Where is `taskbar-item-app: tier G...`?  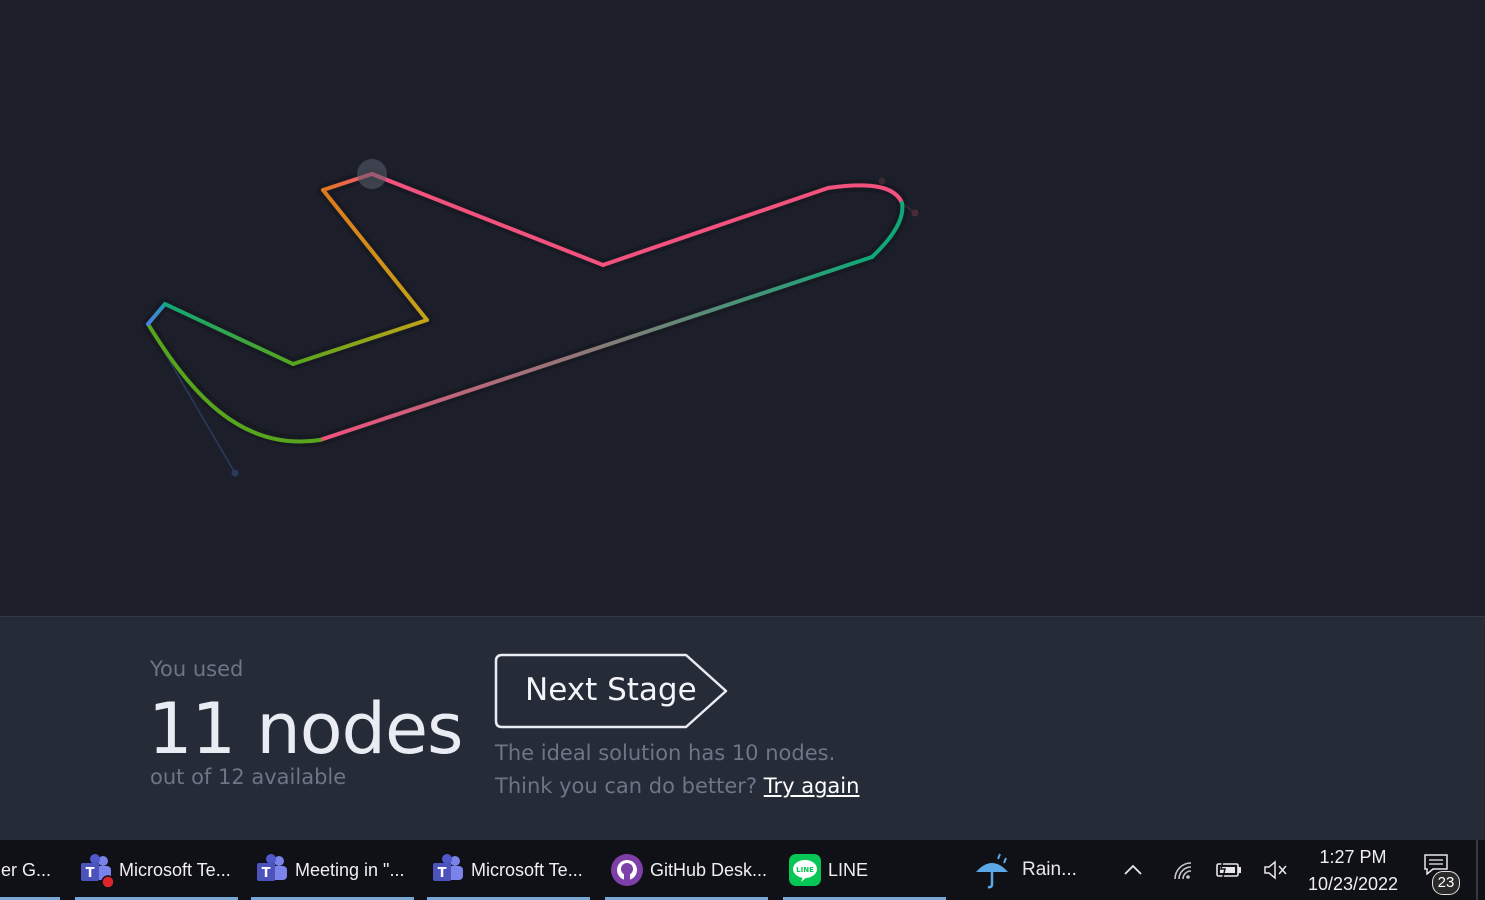 taskbar-item-app: tier G... is located at coordinates (30, 870).